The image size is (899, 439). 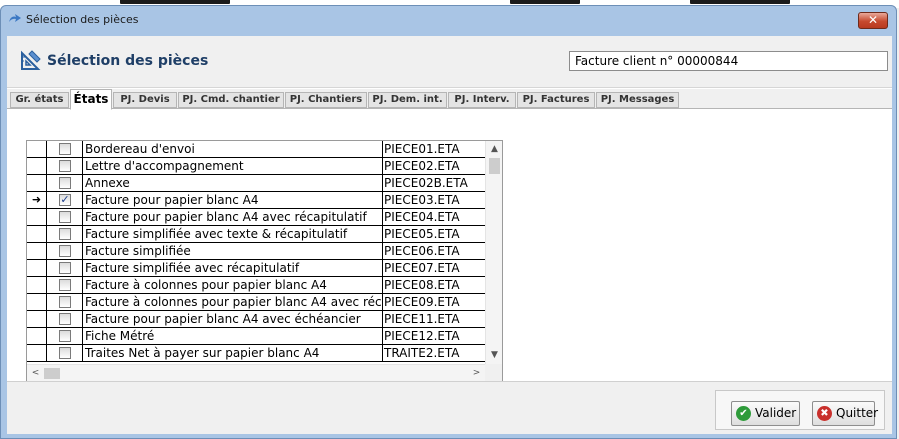 What do you see at coordinates (91, 99) in the screenshot?
I see `tab-etats: États` at bounding box center [91, 99].